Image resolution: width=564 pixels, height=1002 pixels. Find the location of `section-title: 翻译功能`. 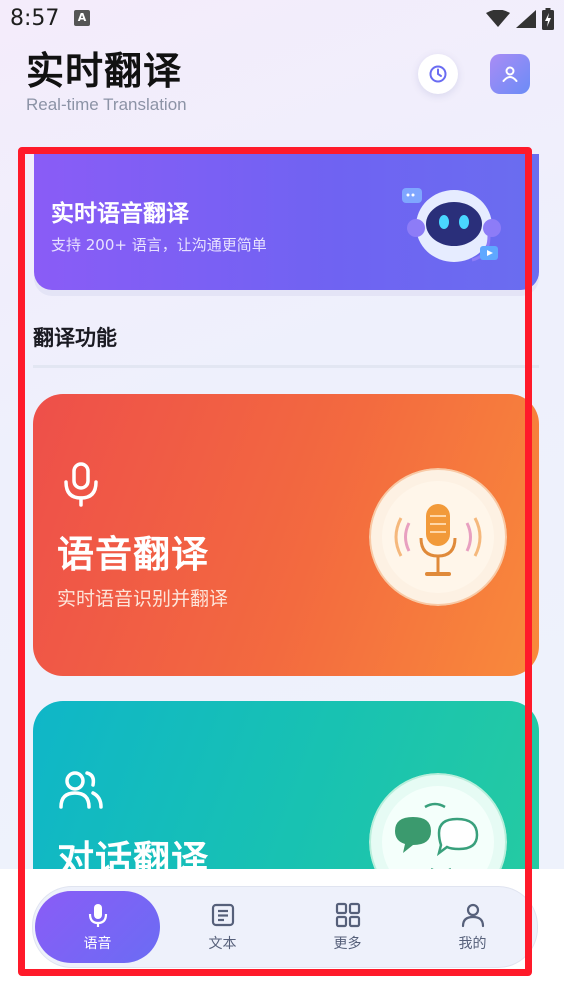

section-title: 翻译功能 is located at coordinates (75, 338).